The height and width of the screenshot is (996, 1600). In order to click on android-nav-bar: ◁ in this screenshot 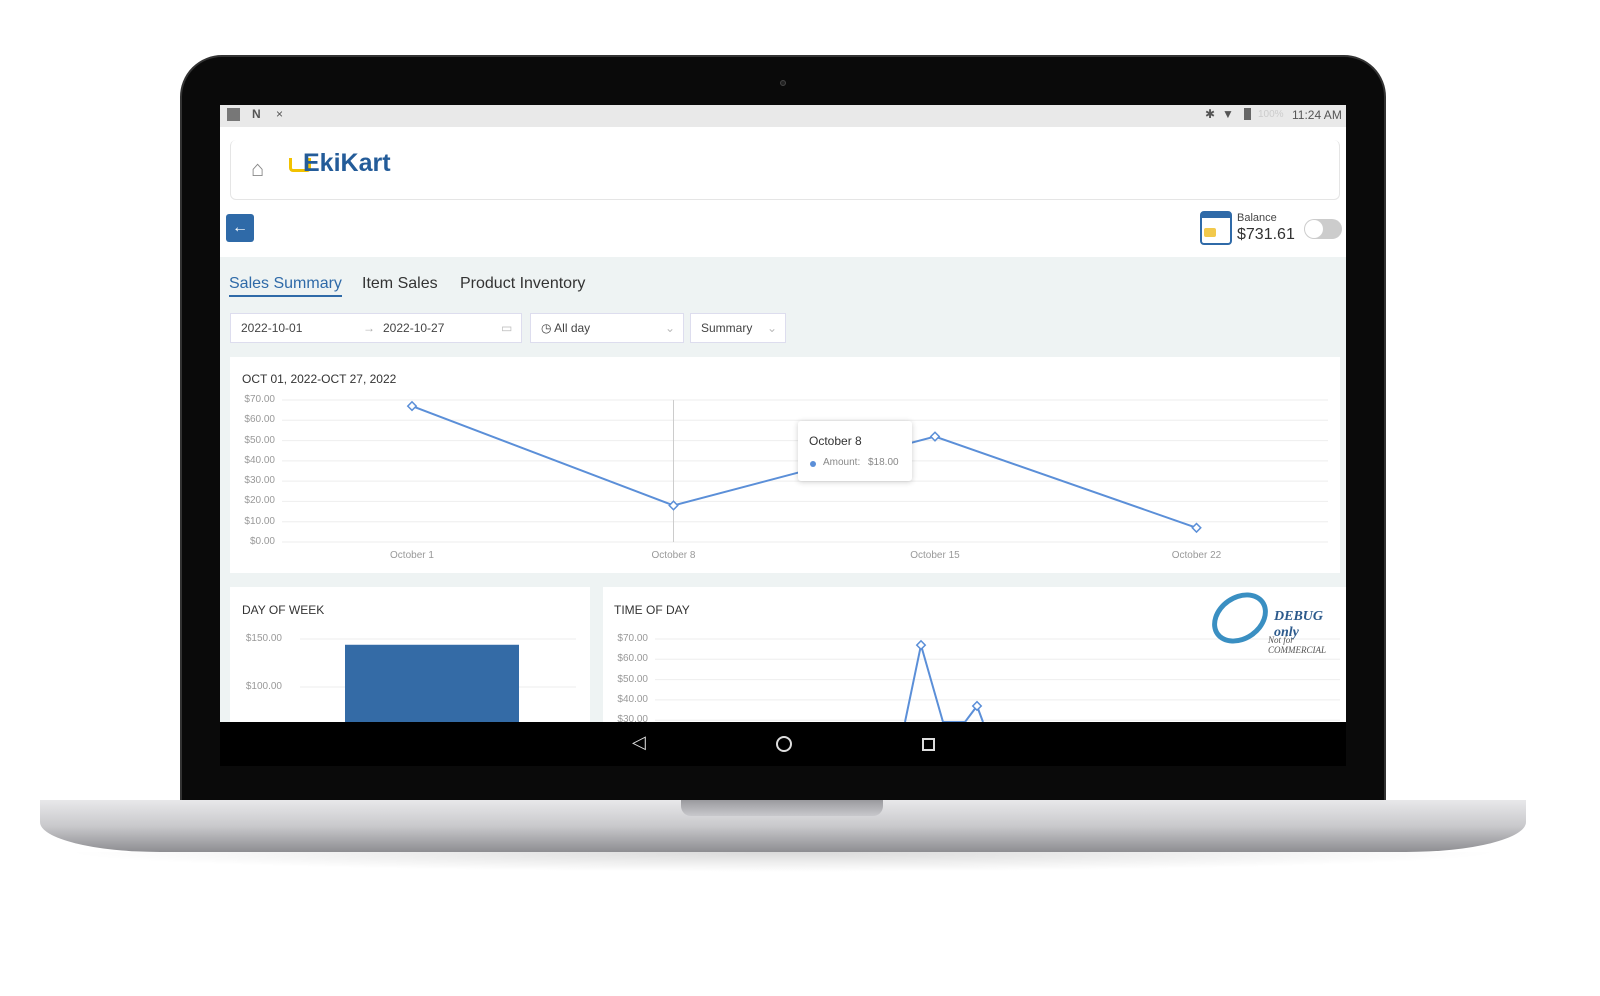, I will do `click(783, 744)`.